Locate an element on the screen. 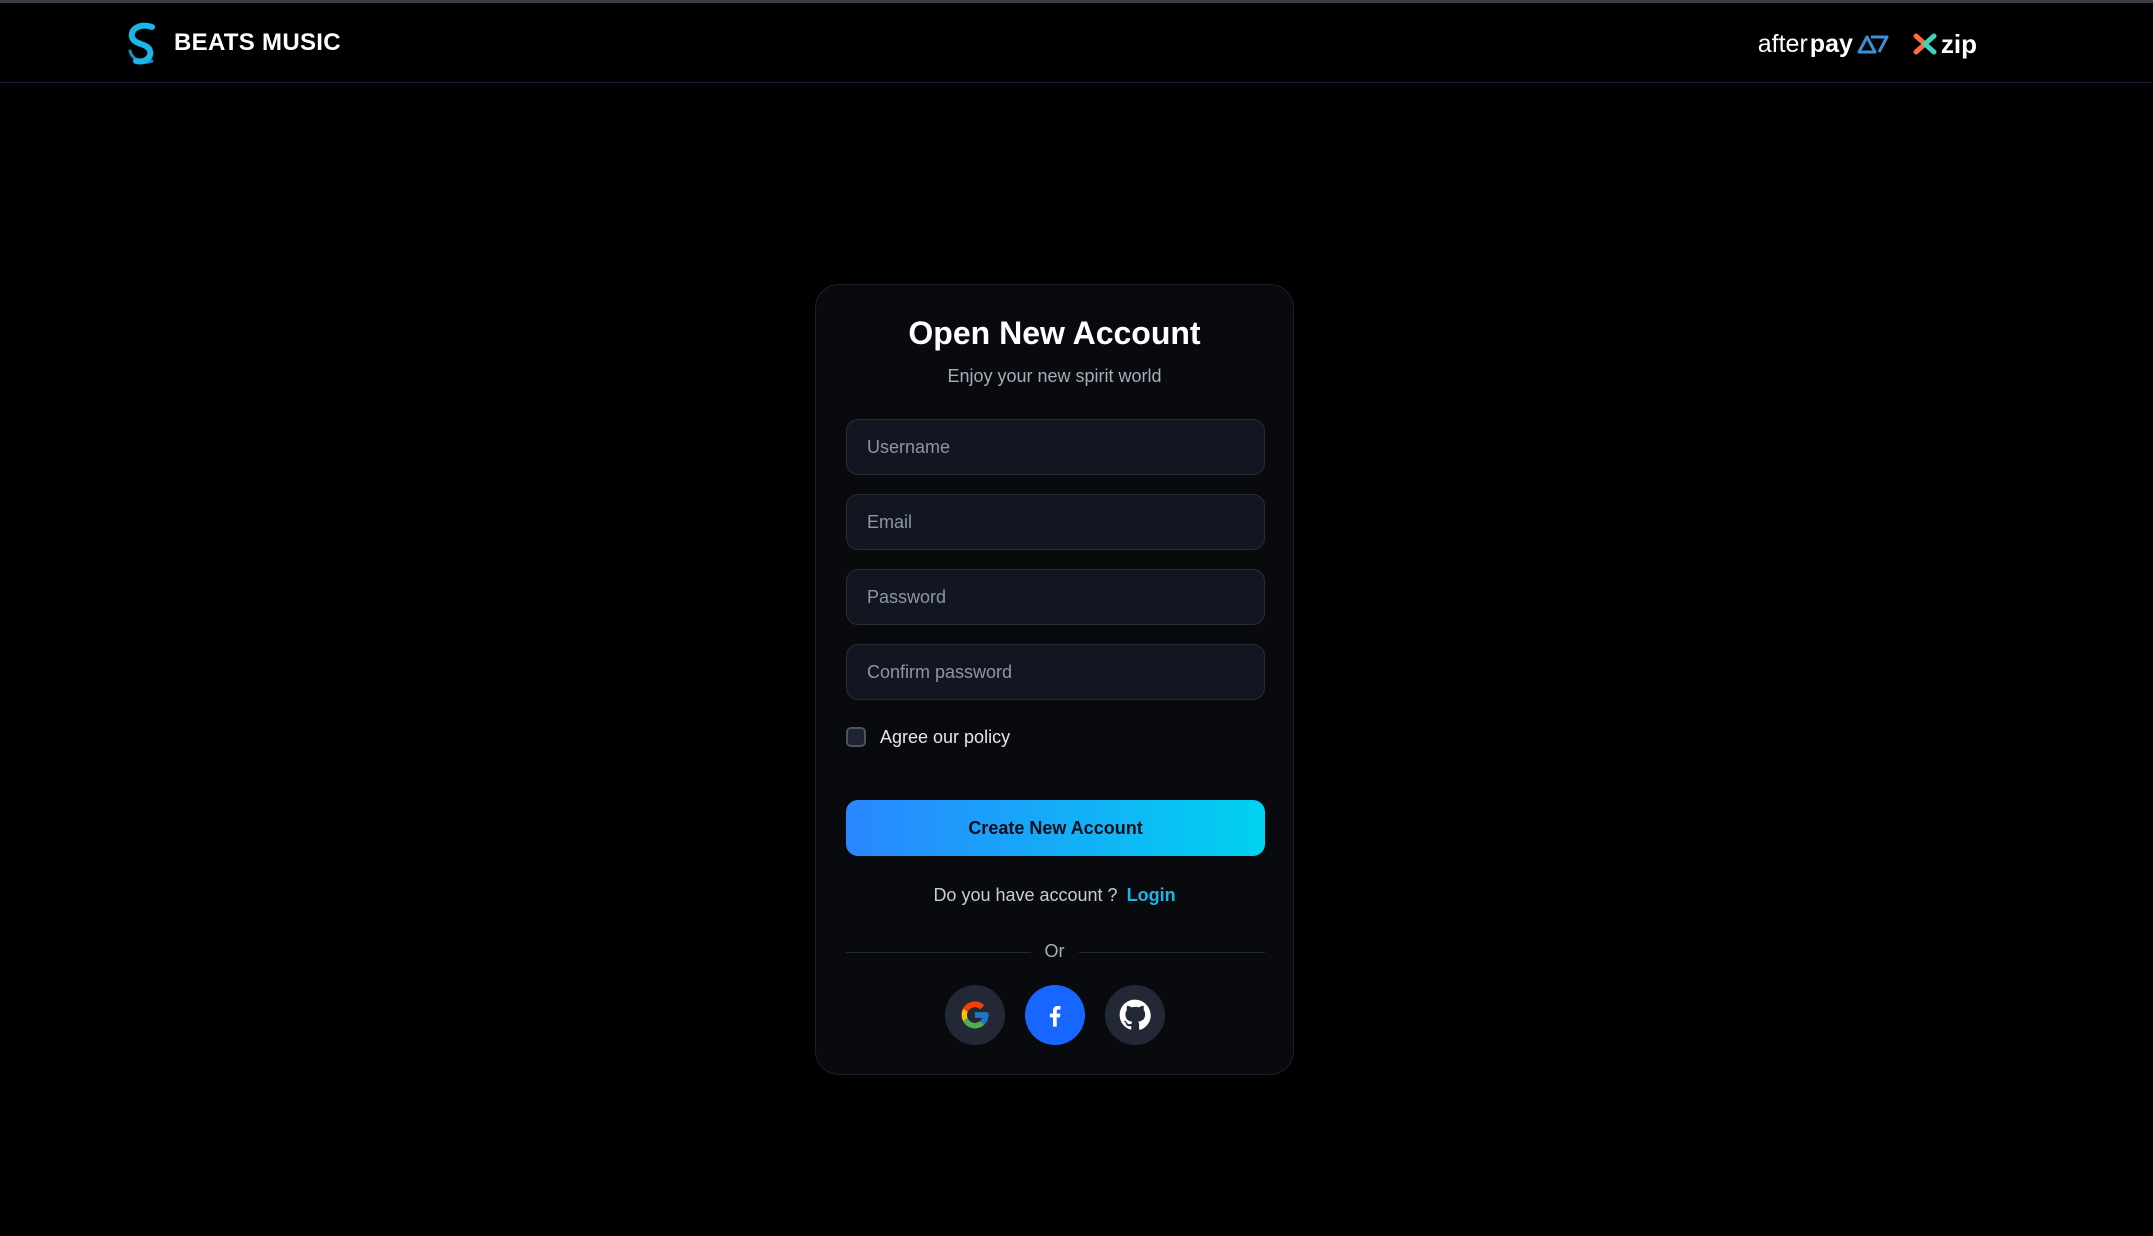 The height and width of the screenshot is (1236, 2153). zip-logo: zip is located at coordinates (1945, 44).